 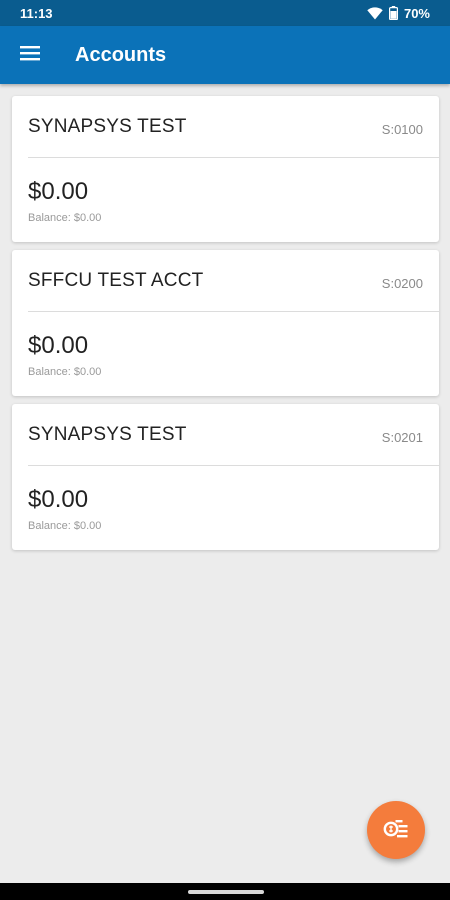 I want to click on wifi-icon, so click(x=375, y=13).